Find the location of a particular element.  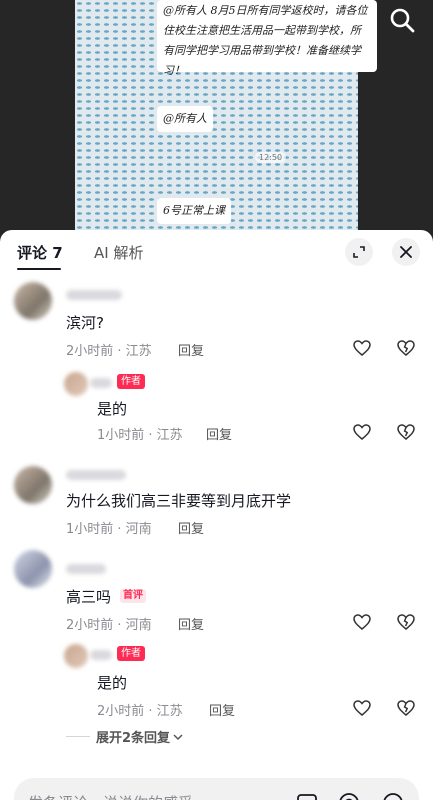

search-icon is located at coordinates (402, 20).